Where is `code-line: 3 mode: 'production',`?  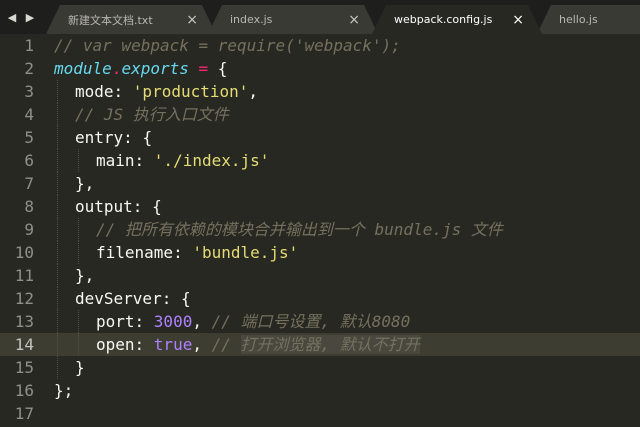
code-line: 3 mode: 'production', is located at coordinates (320, 91).